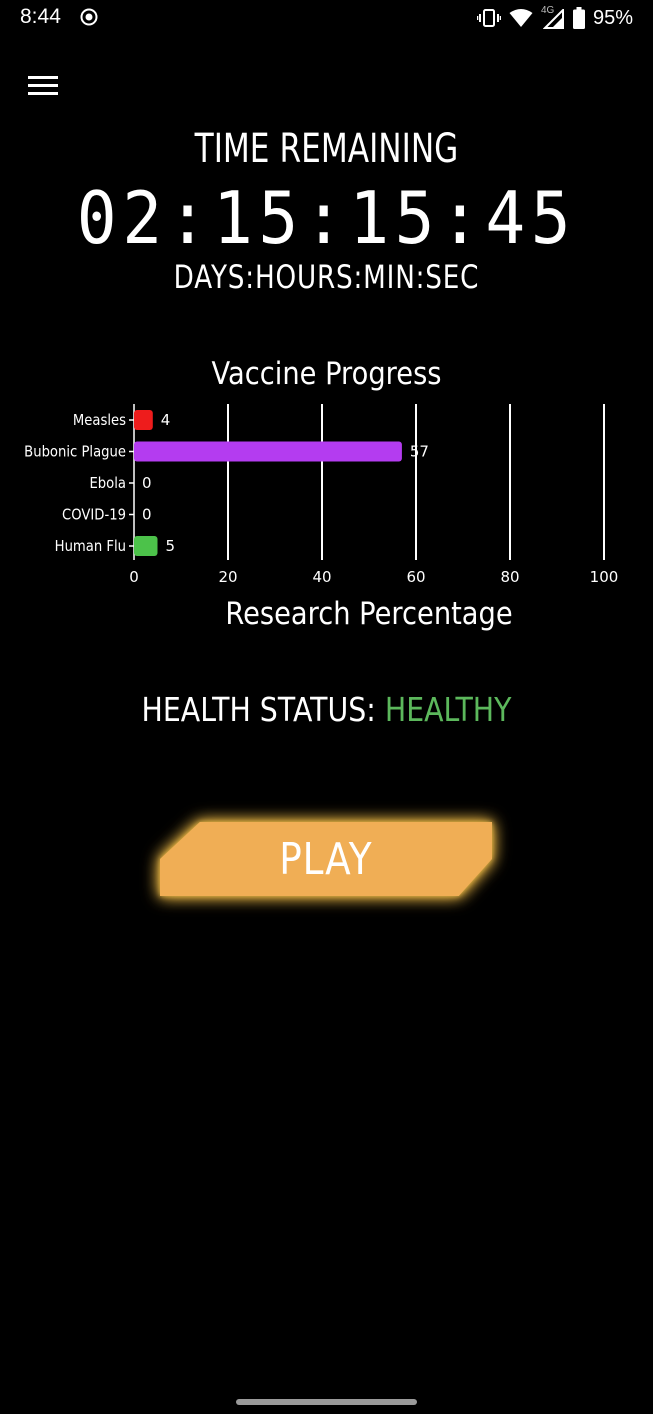 The height and width of the screenshot is (1414, 653). I want to click on health-status-label: HEALTH STATUS:, so click(263, 709).